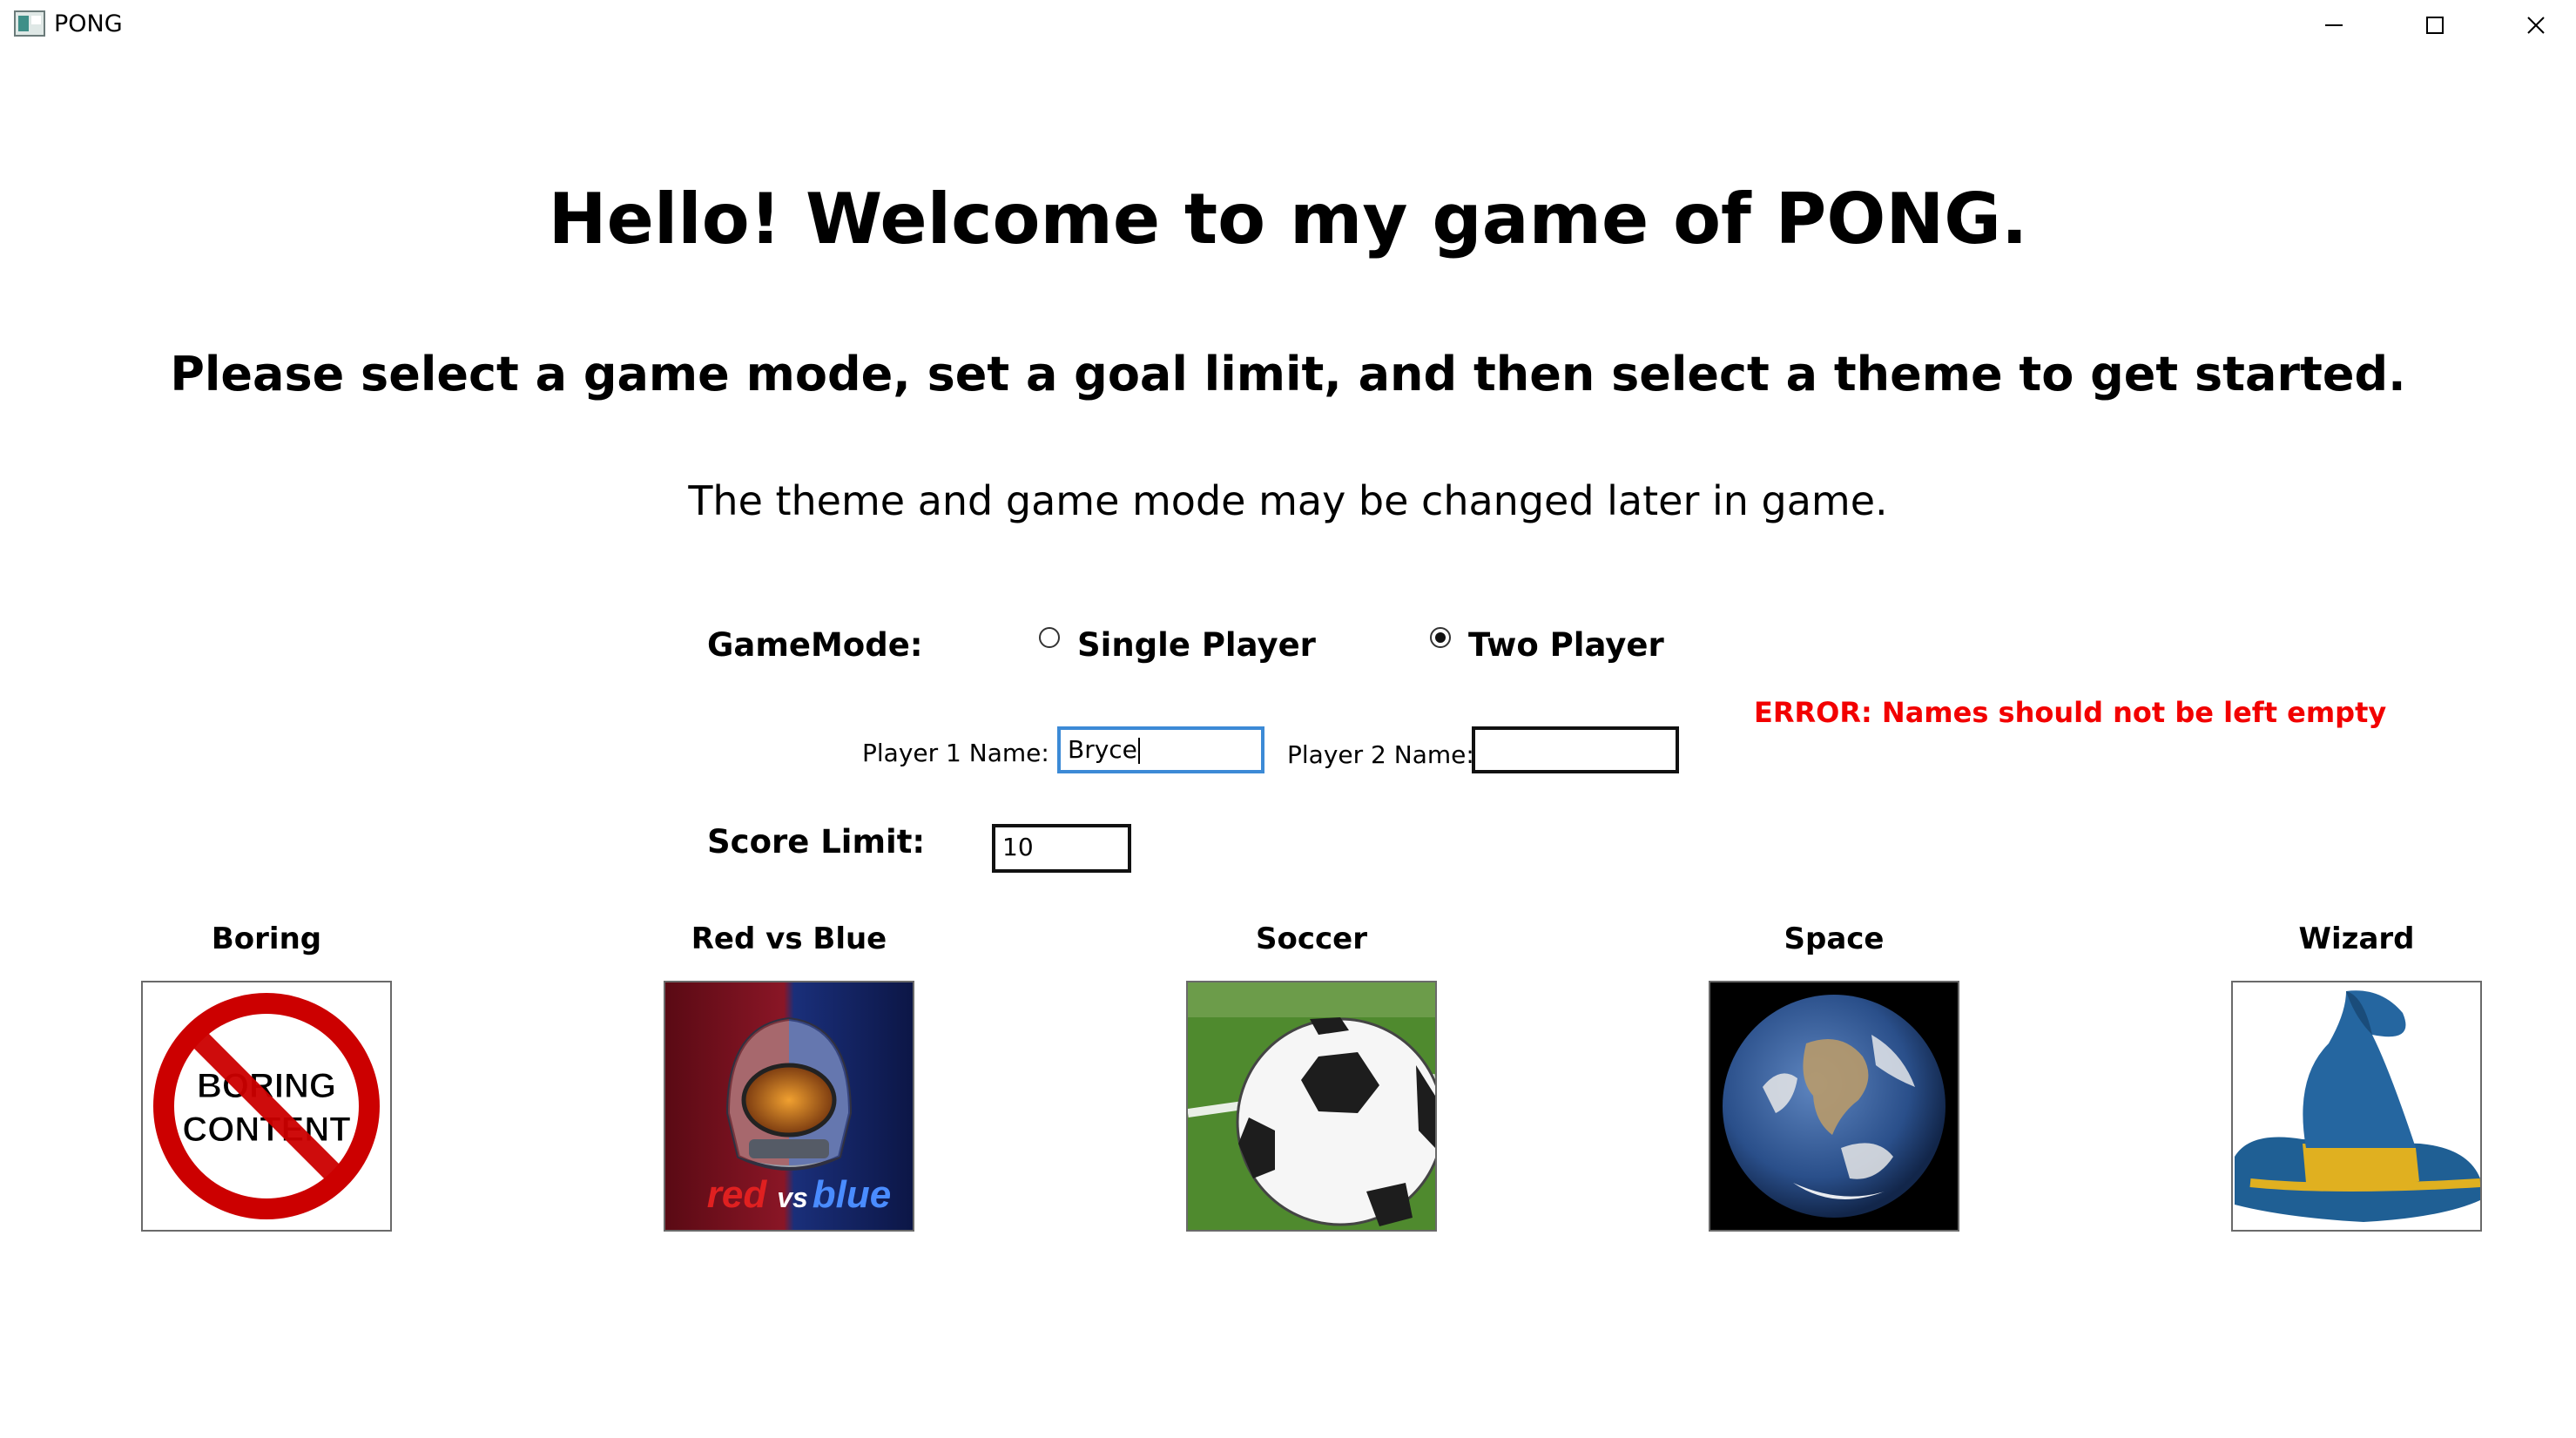  Describe the element at coordinates (1288, 25) in the screenshot. I see `title-bar: PONG` at that location.